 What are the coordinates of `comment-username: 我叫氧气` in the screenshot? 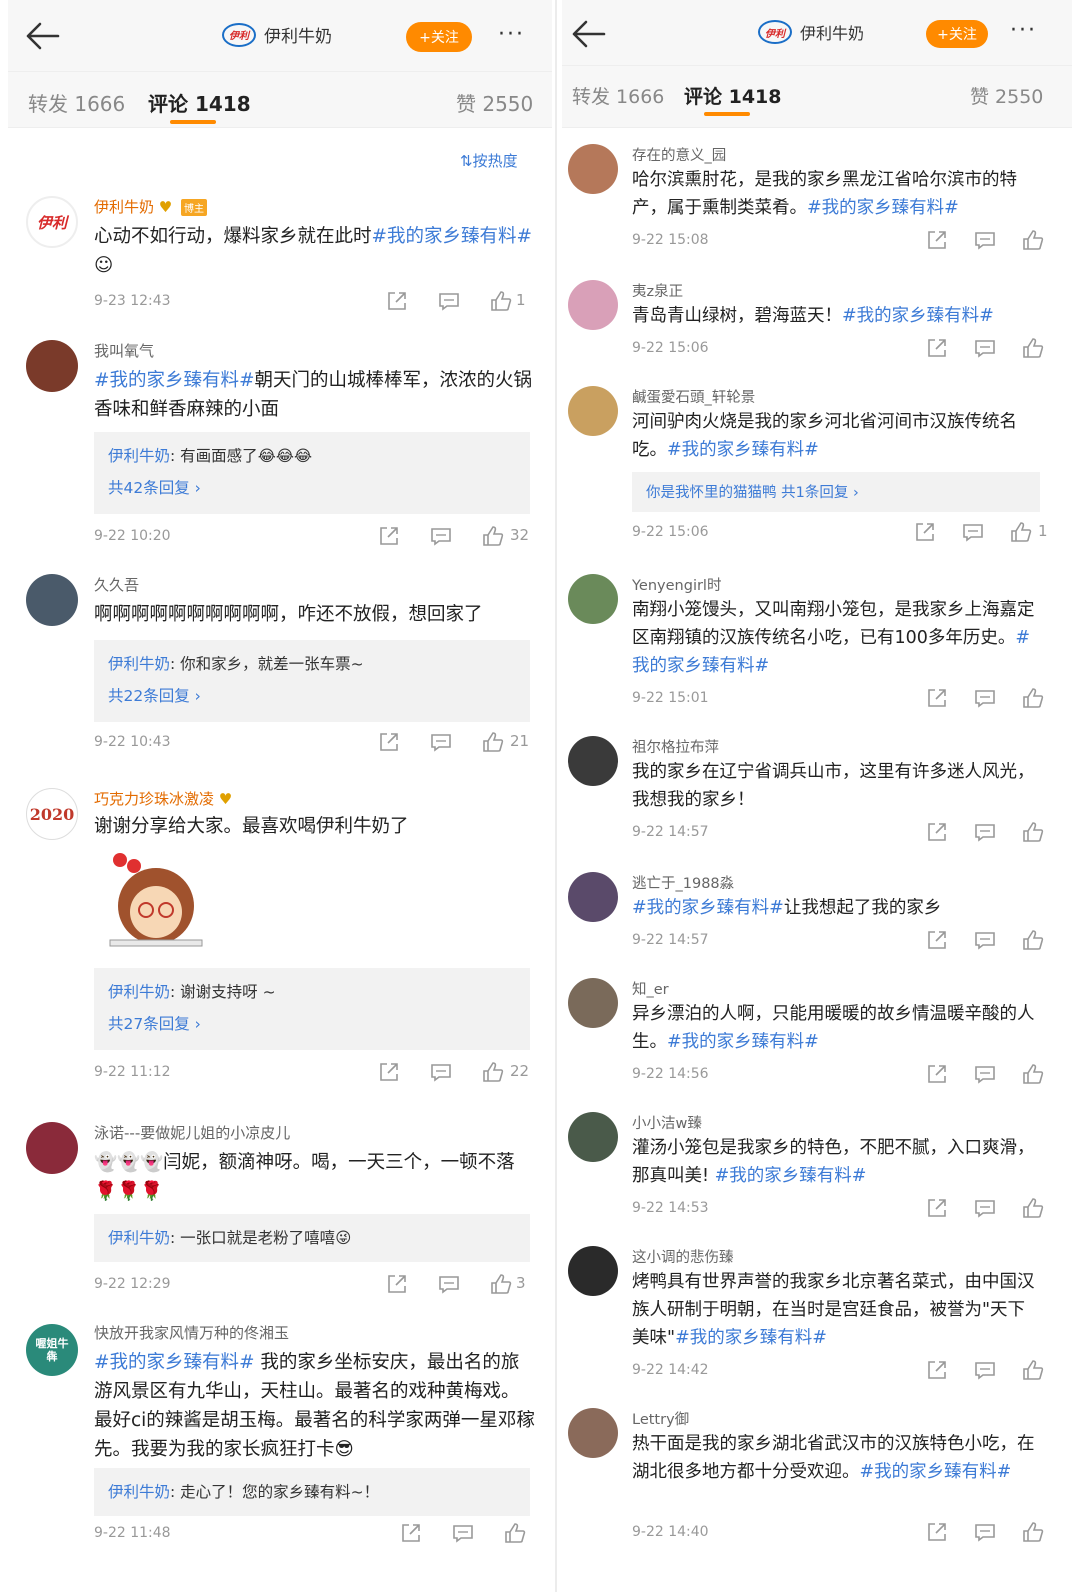 It's located at (124, 350).